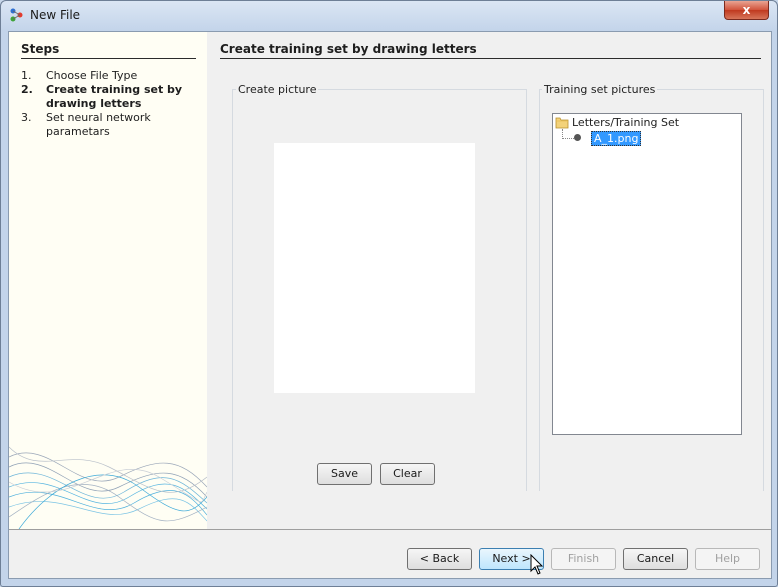 This screenshot has width=778, height=587. Describe the element at coordinates (92, 75) in the screenshot. I see `step-label: Choose File Type` at that location.